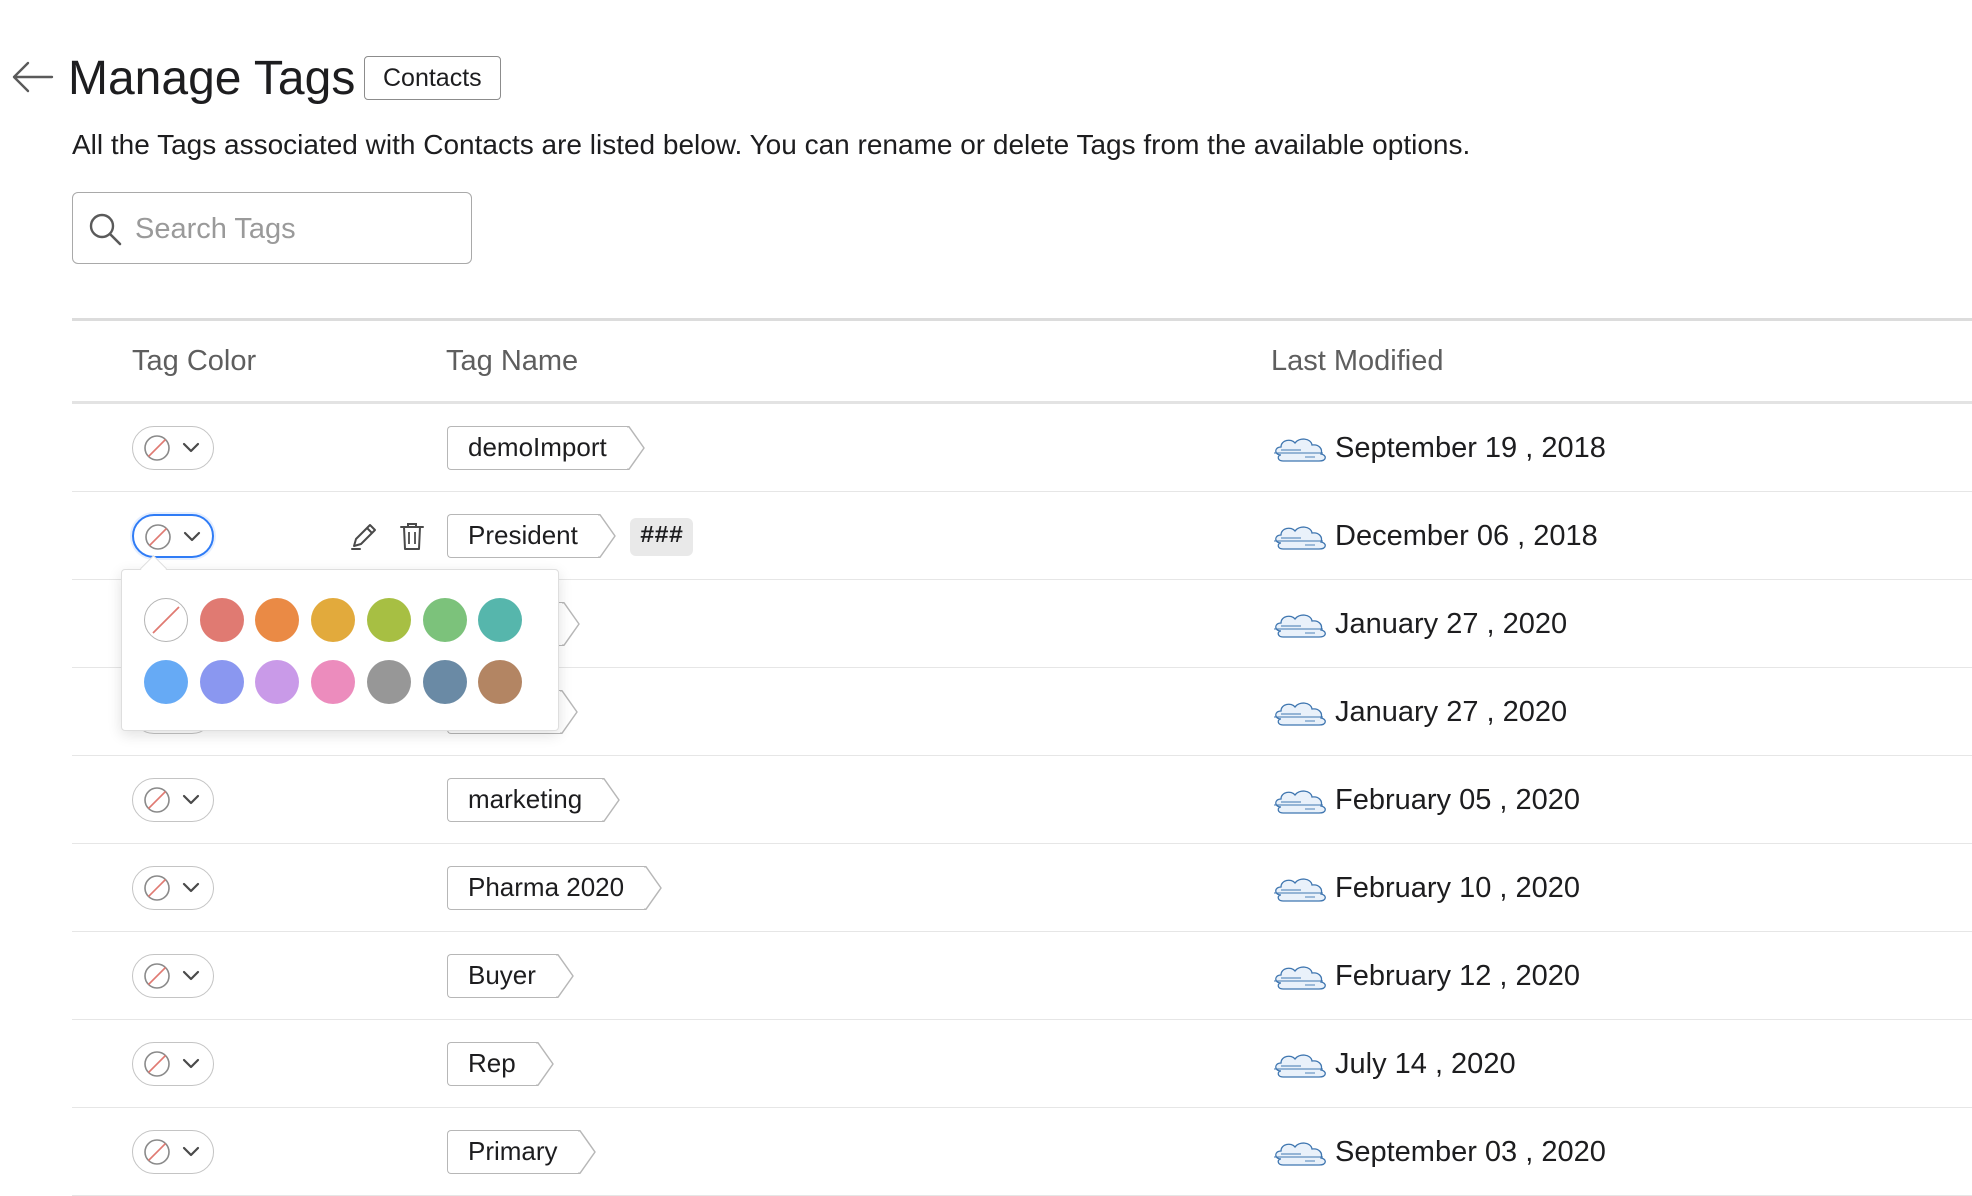 The width and height of the screenshot is (1972, 1196). Describe the element at coordinates (194, 361) in the screenshot. I see `column-header-tag-color: Tag Color` at that location.